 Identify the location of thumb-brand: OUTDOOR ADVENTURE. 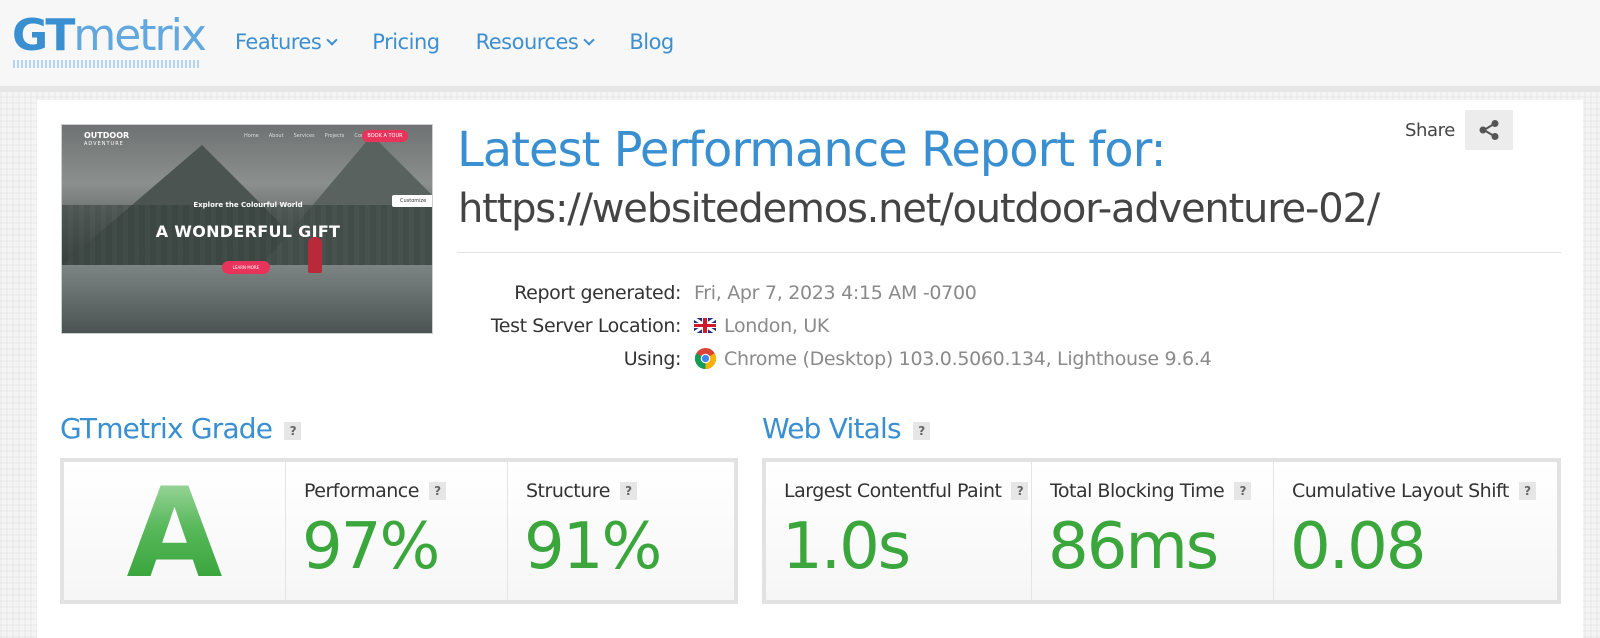
(106, 140).